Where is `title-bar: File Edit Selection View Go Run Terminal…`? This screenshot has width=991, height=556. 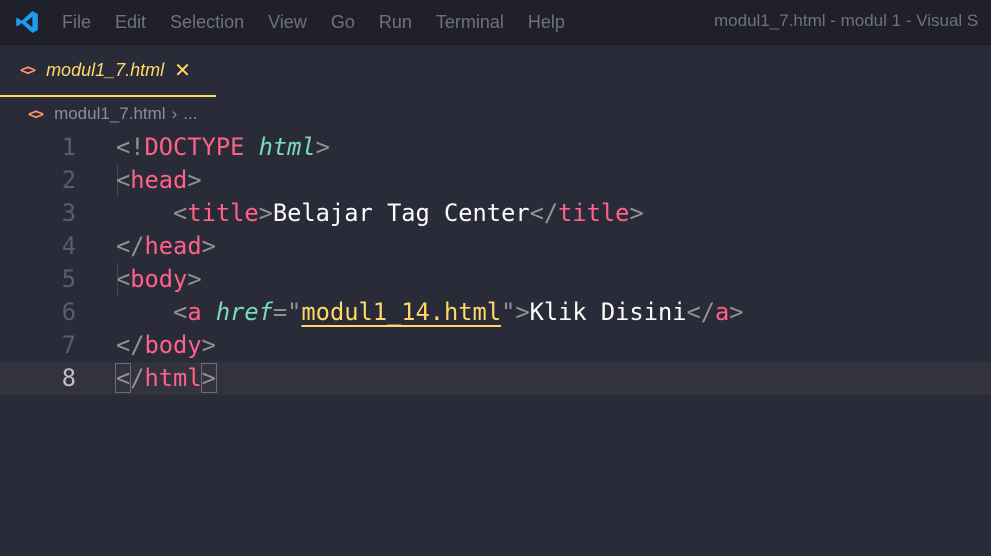 title-bar: File Edit Selection View Go Run Terminal… is located at coordinates (495, 22).